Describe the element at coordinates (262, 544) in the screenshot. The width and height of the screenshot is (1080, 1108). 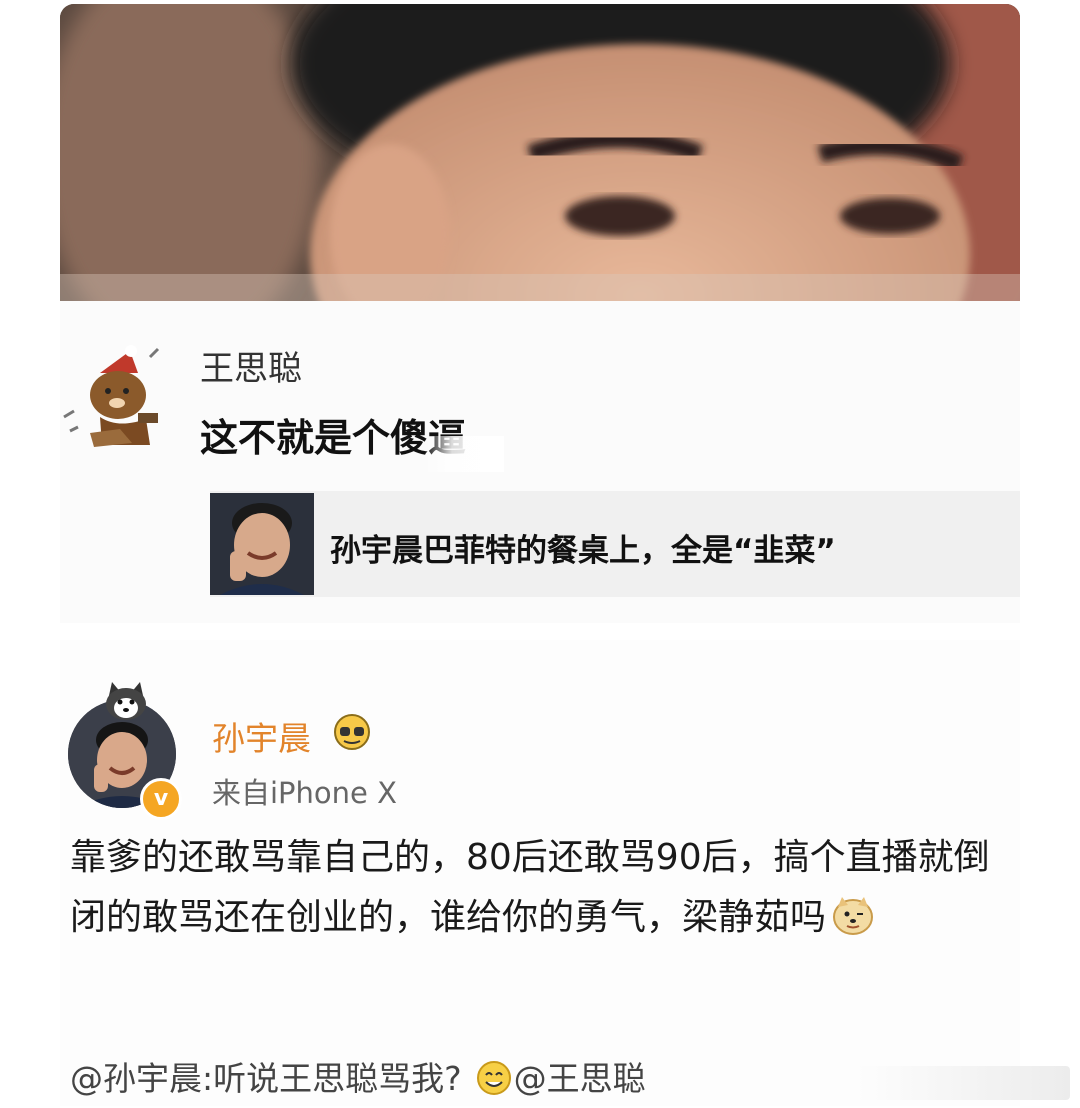
I see `shared-post-thumbnail` at that location.